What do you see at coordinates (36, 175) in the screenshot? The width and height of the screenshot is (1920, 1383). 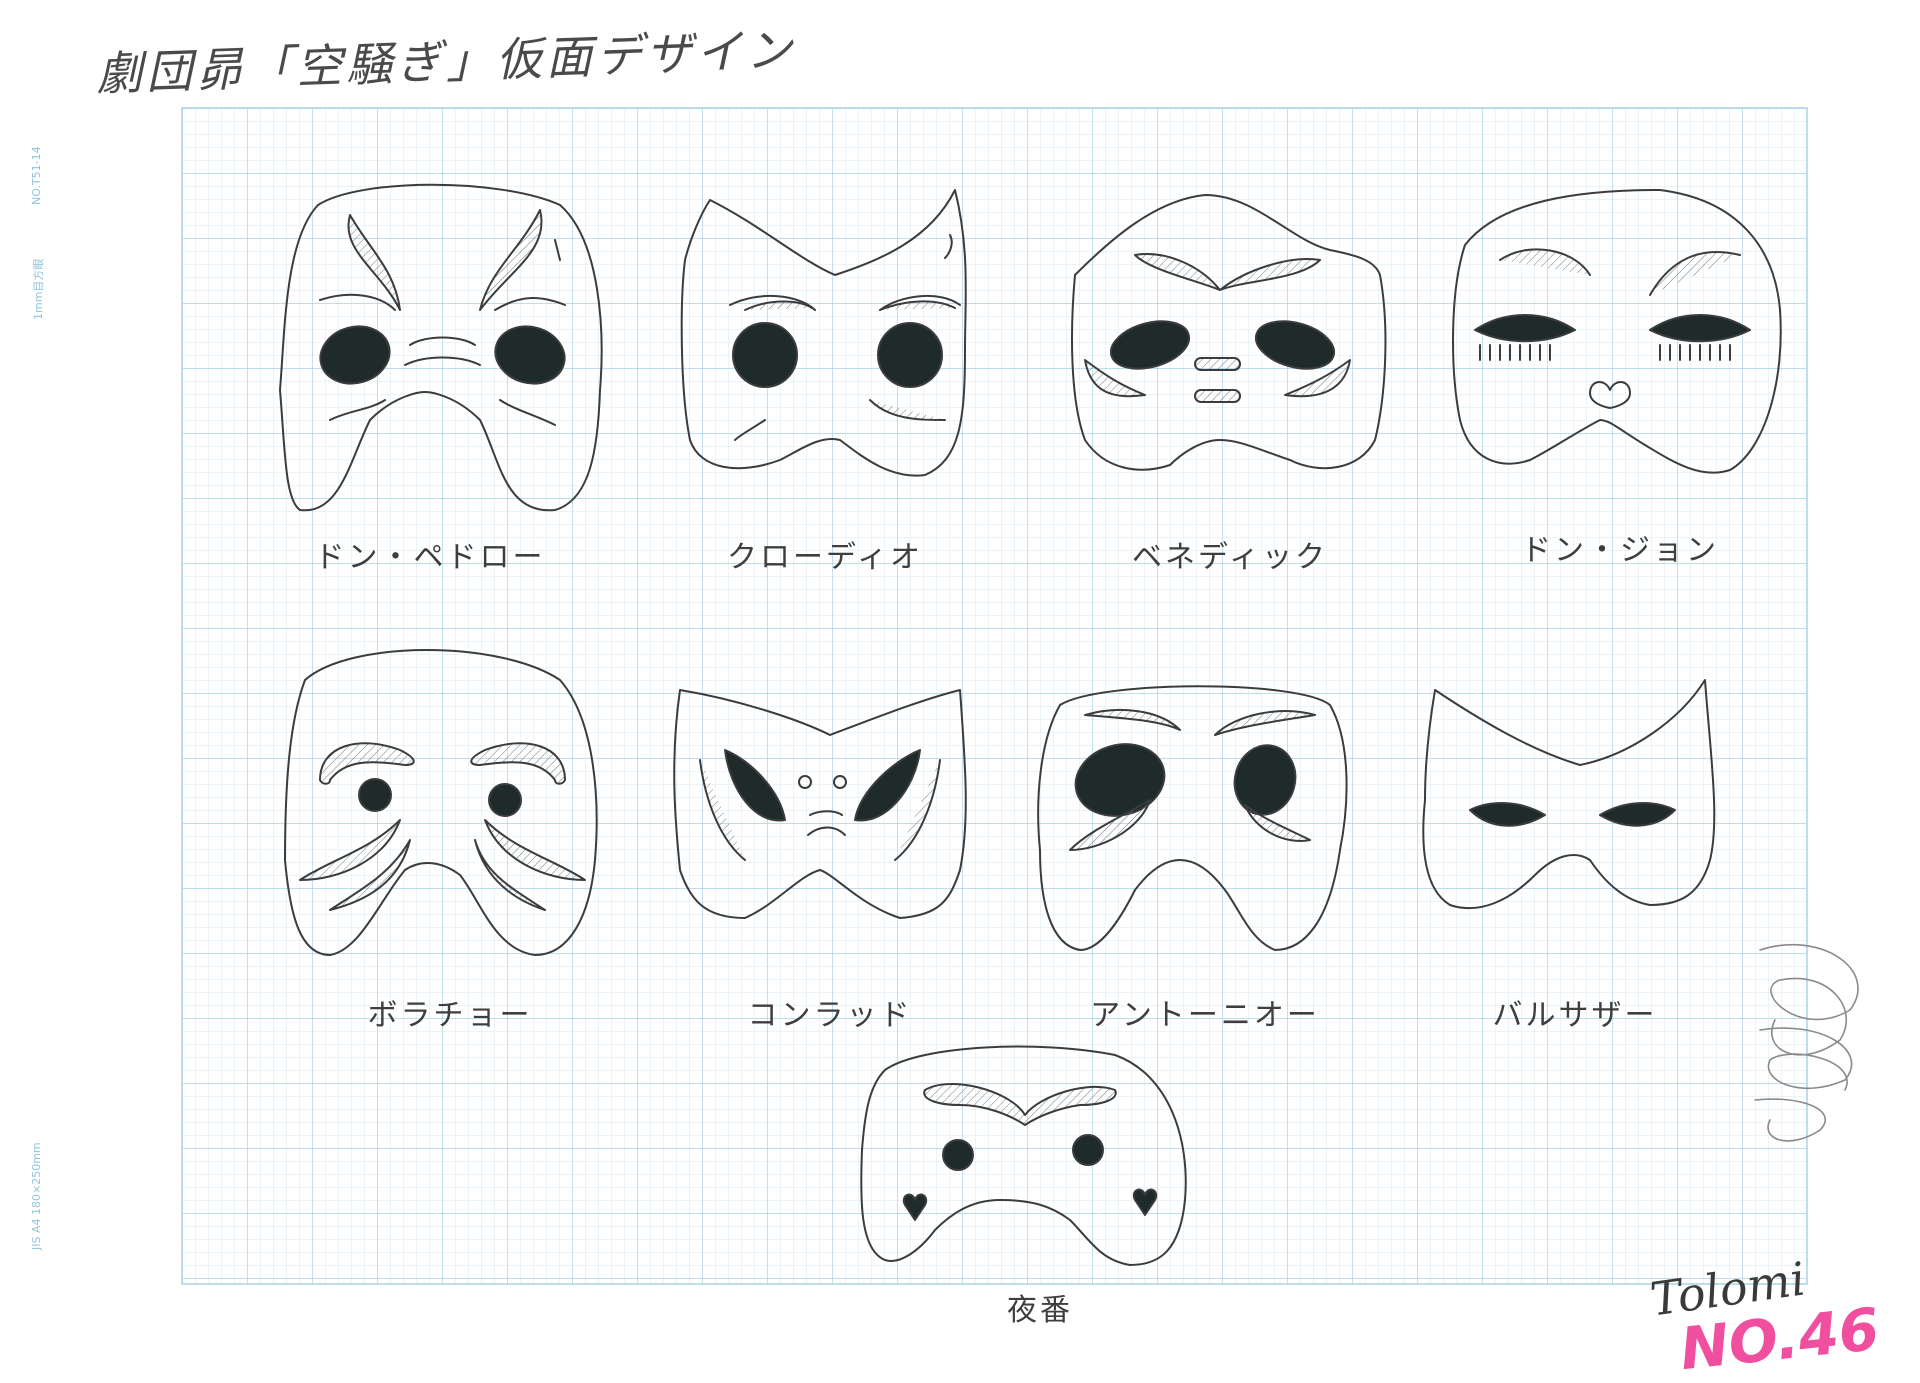 I see `margin-code: NO.T51-14` at bounding box center [36, 175].